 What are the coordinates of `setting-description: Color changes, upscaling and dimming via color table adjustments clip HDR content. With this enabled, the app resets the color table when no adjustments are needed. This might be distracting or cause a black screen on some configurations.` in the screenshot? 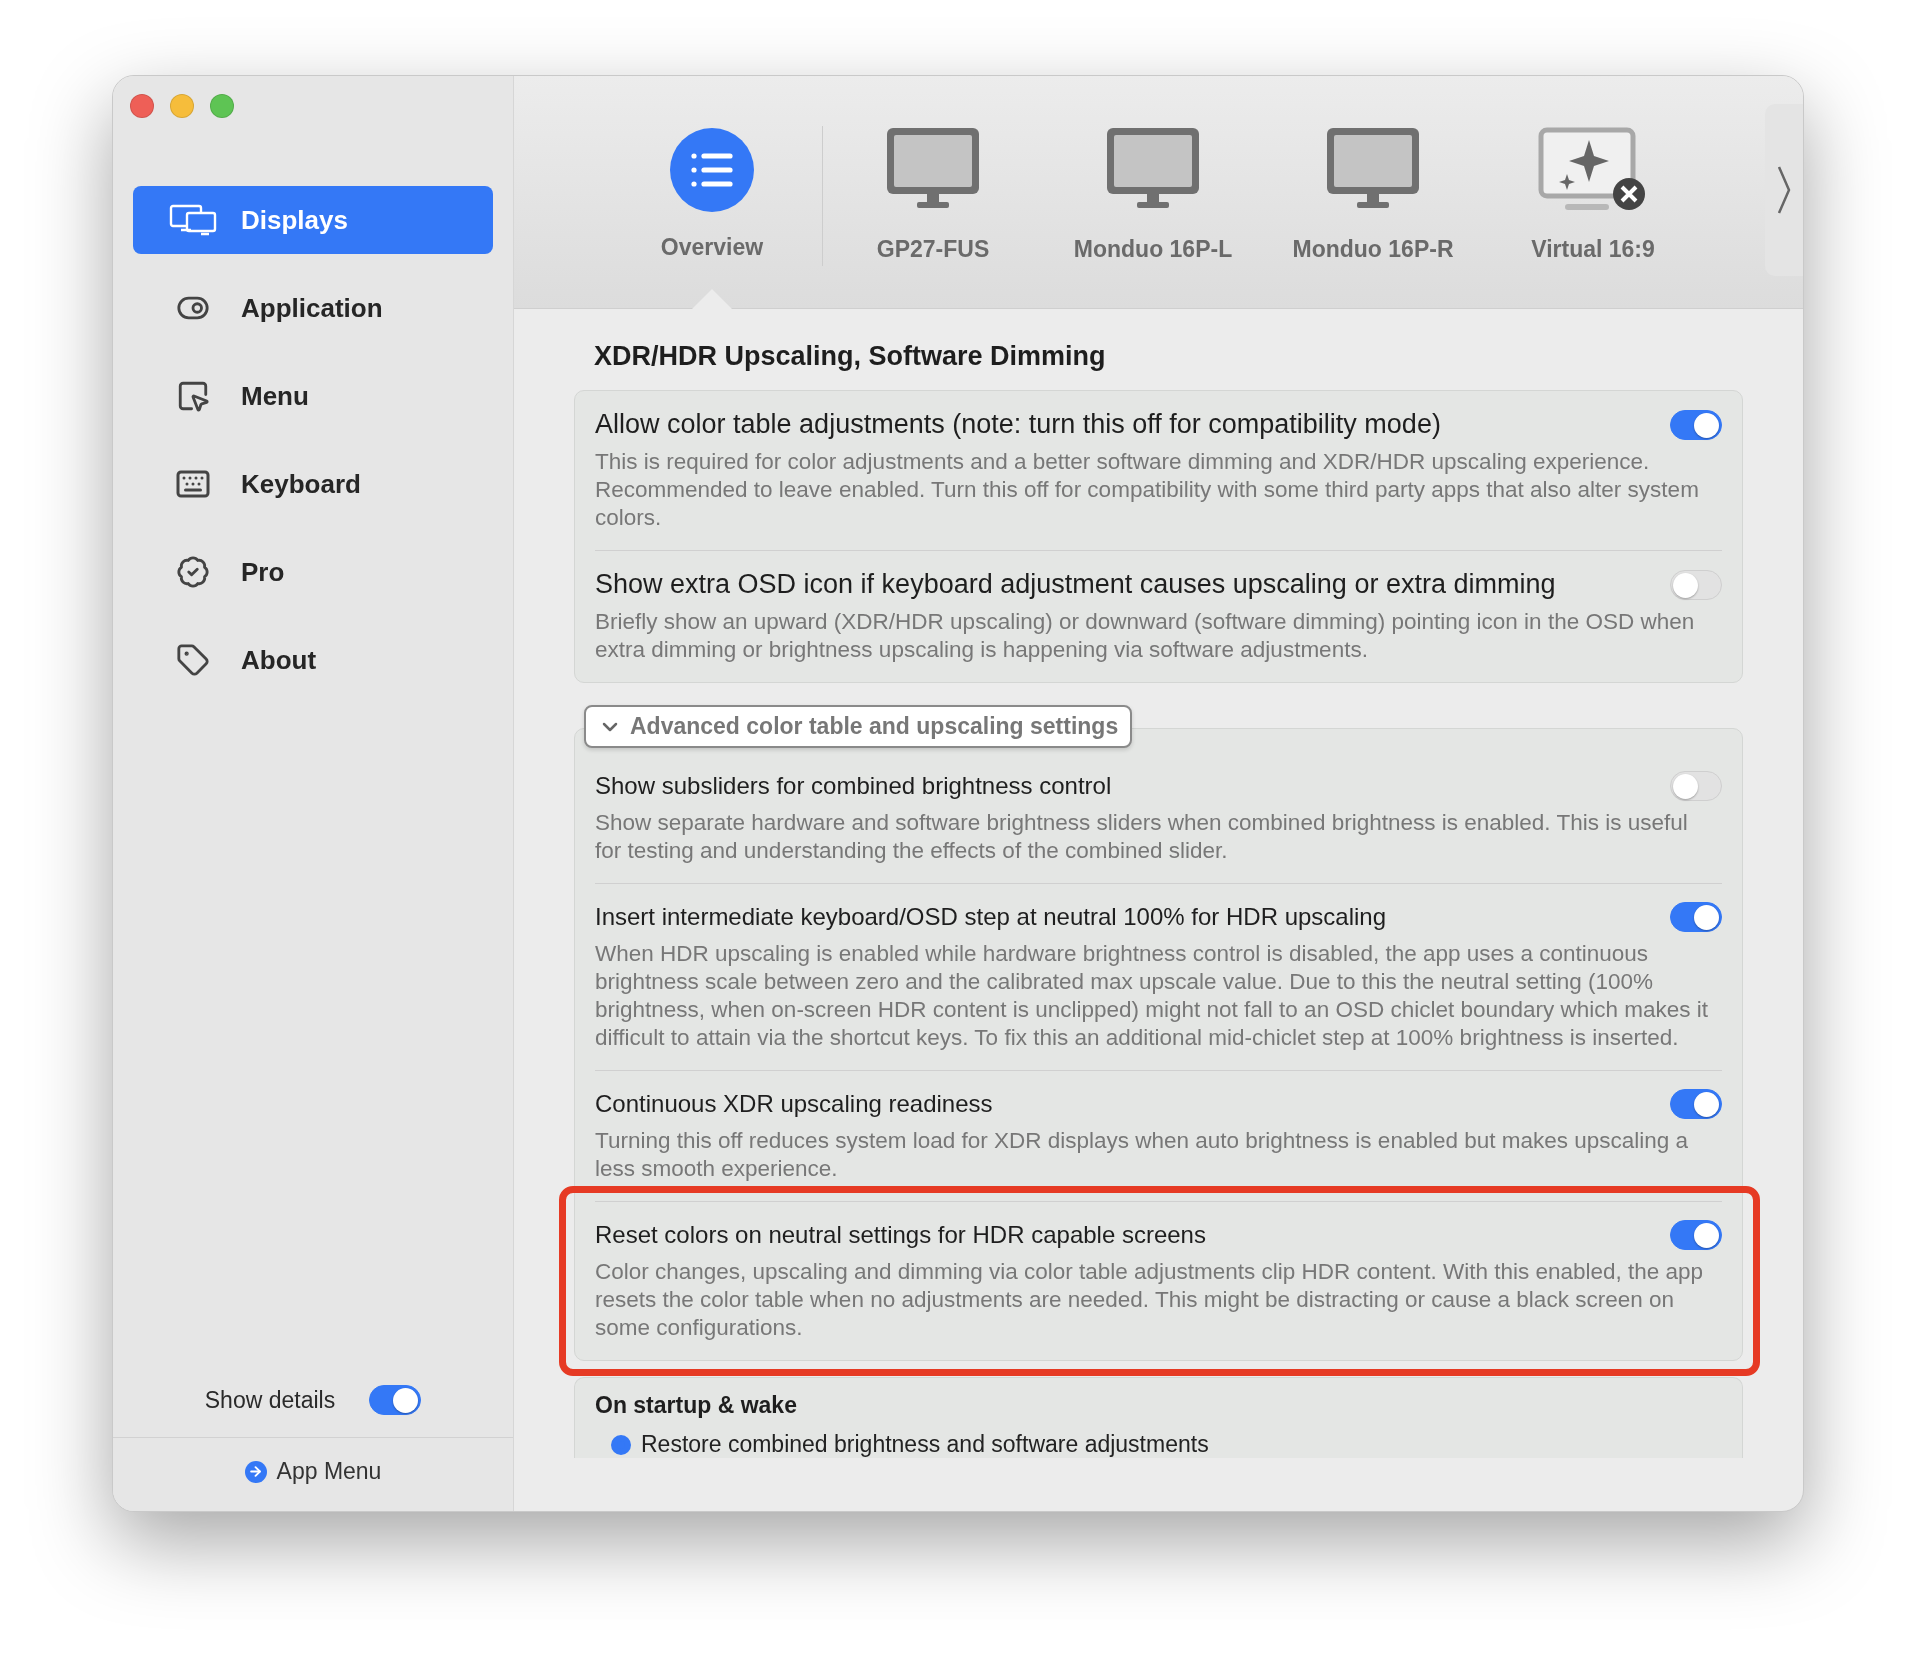 It's located at (1150, 1300).